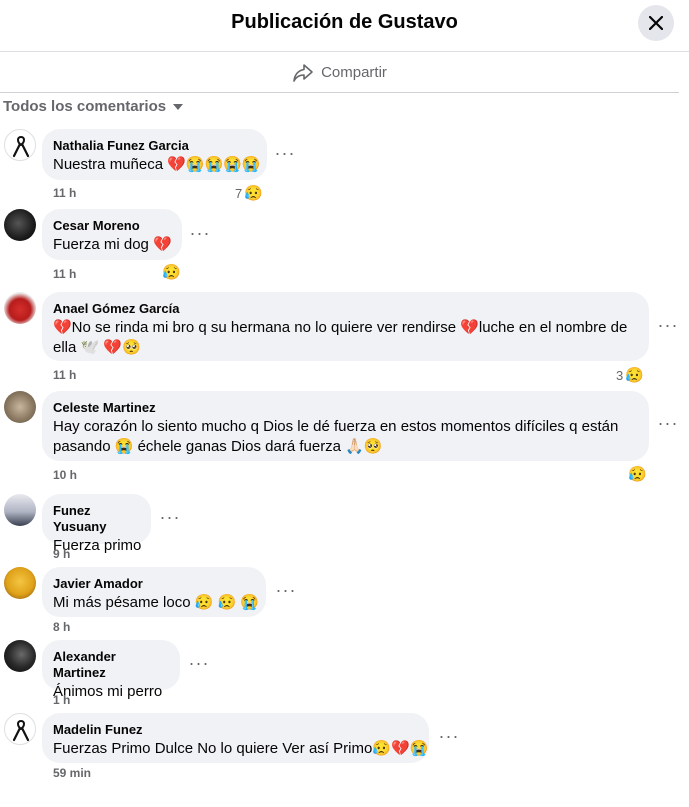  I want to click on comment-bubble: Alexander Martinez Ánimos mi perro, so click(111, 670).